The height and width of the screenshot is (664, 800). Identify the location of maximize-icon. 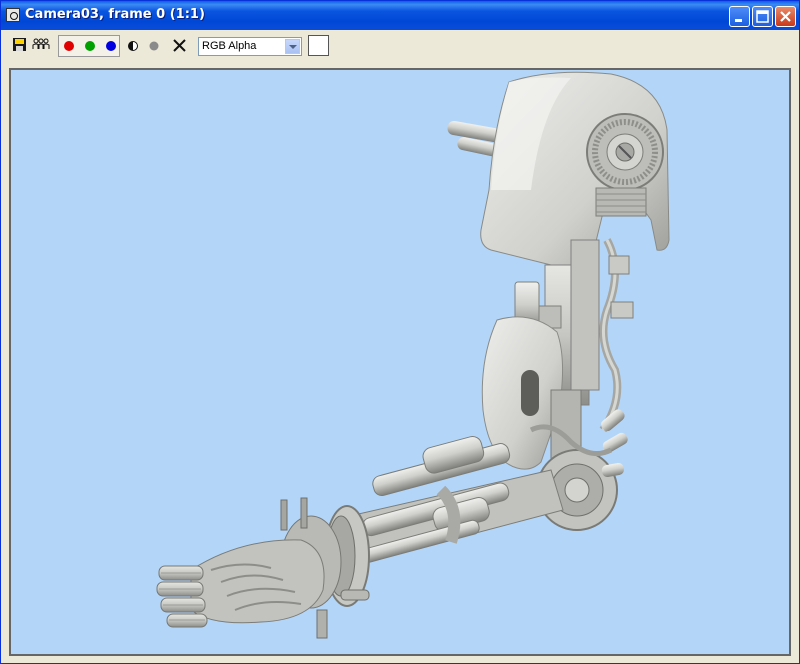
(762, 16).